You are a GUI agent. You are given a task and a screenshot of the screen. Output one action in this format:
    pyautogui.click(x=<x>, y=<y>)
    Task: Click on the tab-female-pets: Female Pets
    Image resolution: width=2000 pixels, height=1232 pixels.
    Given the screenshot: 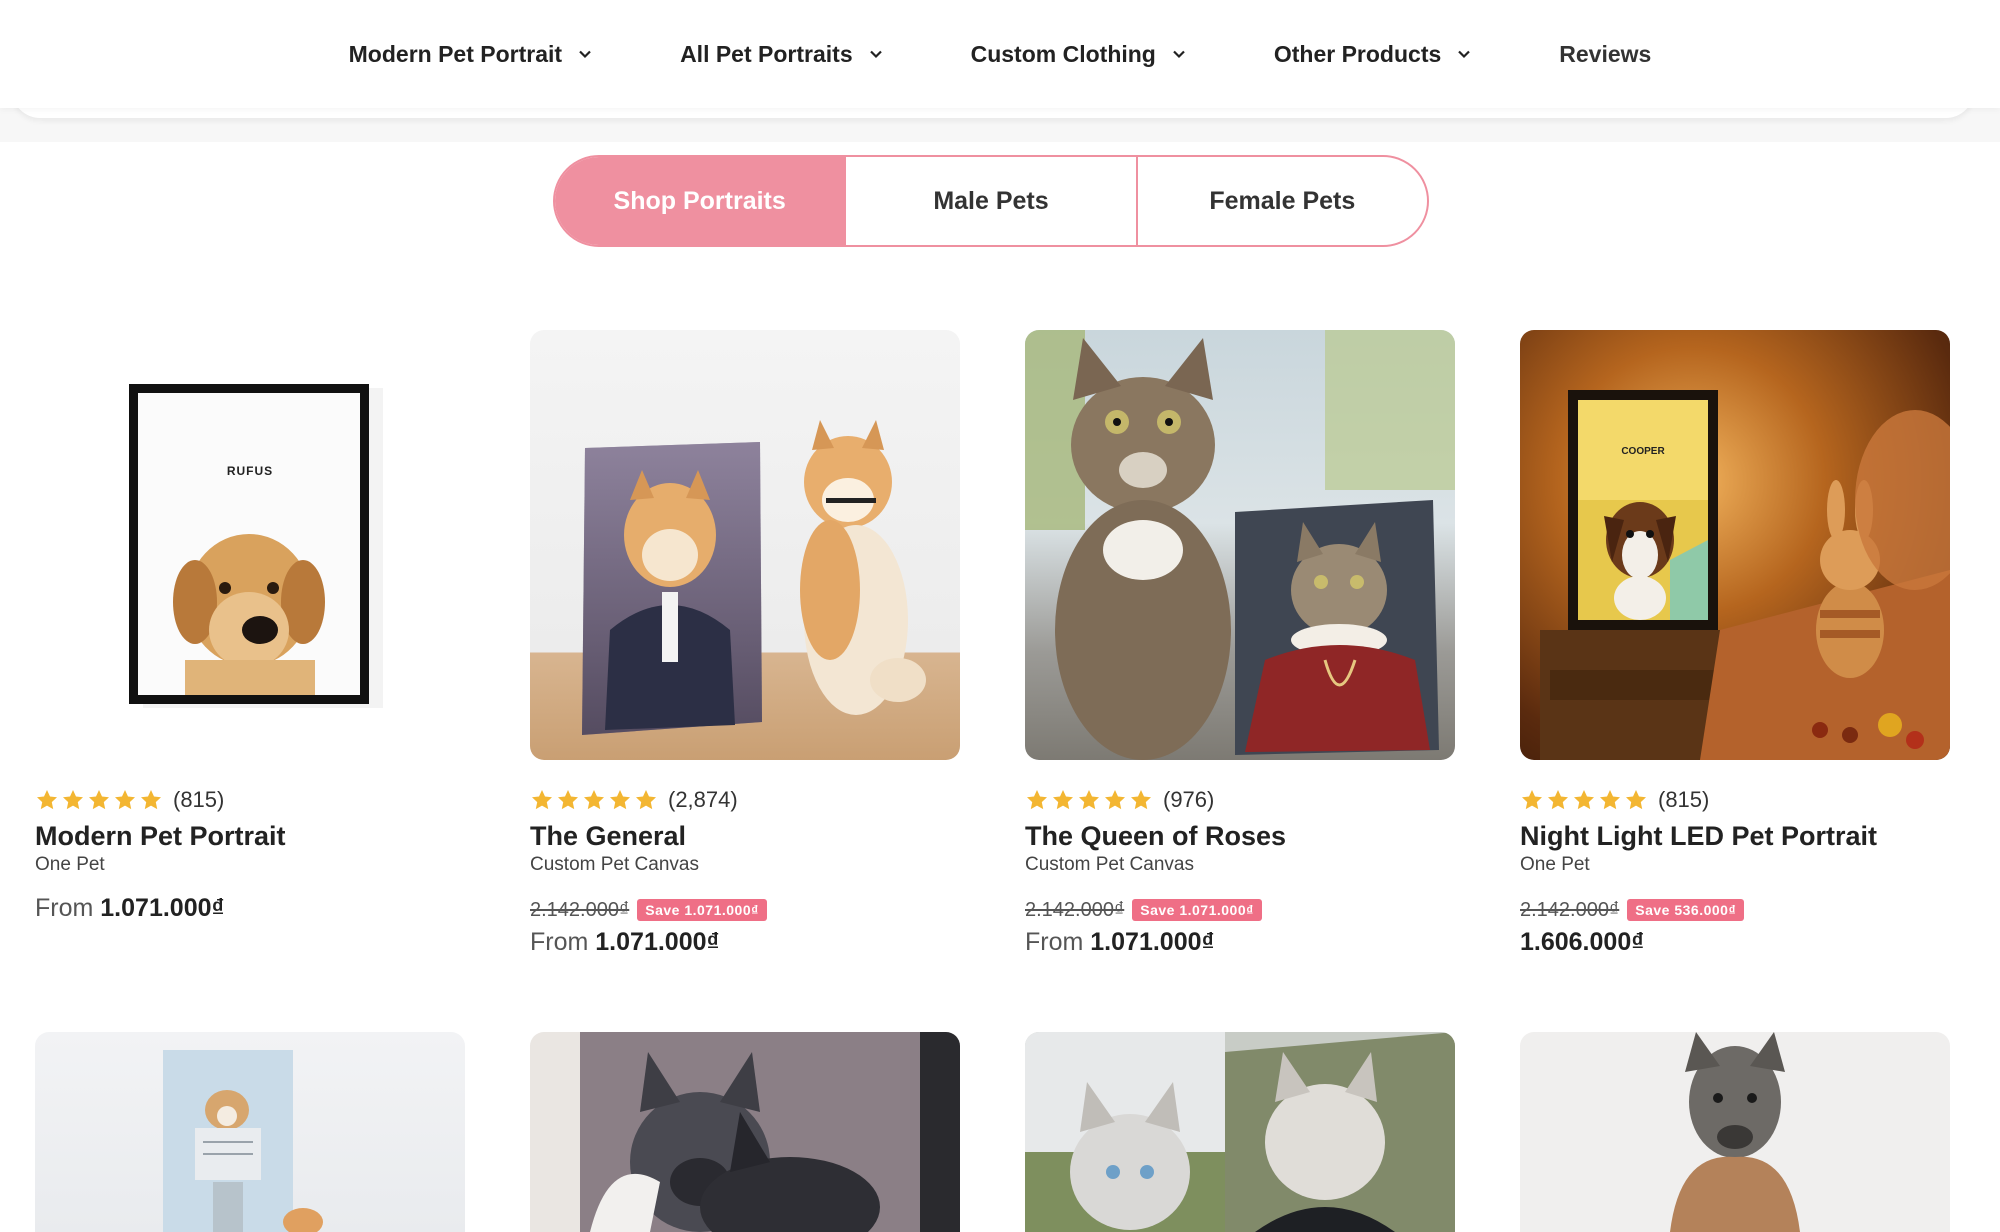 What is the action you would take?
    pyautogui.click(x=1281, y=201)
    